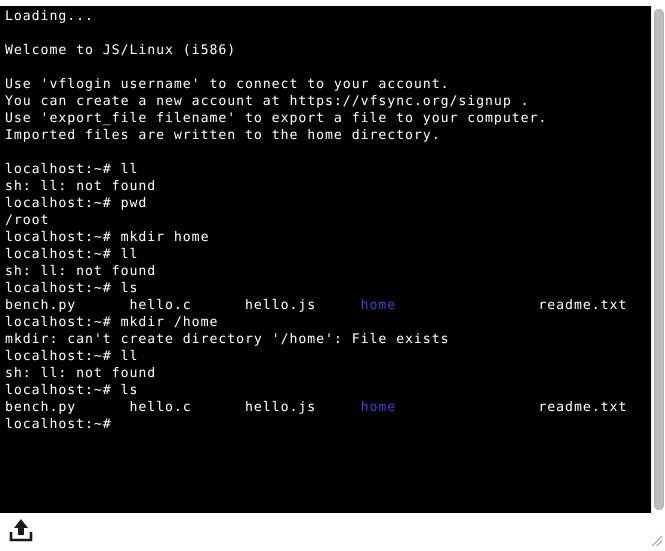 The height and width of the screenshot is (551, 665). I want to click on resize-grip-icon, so click(656, 540).